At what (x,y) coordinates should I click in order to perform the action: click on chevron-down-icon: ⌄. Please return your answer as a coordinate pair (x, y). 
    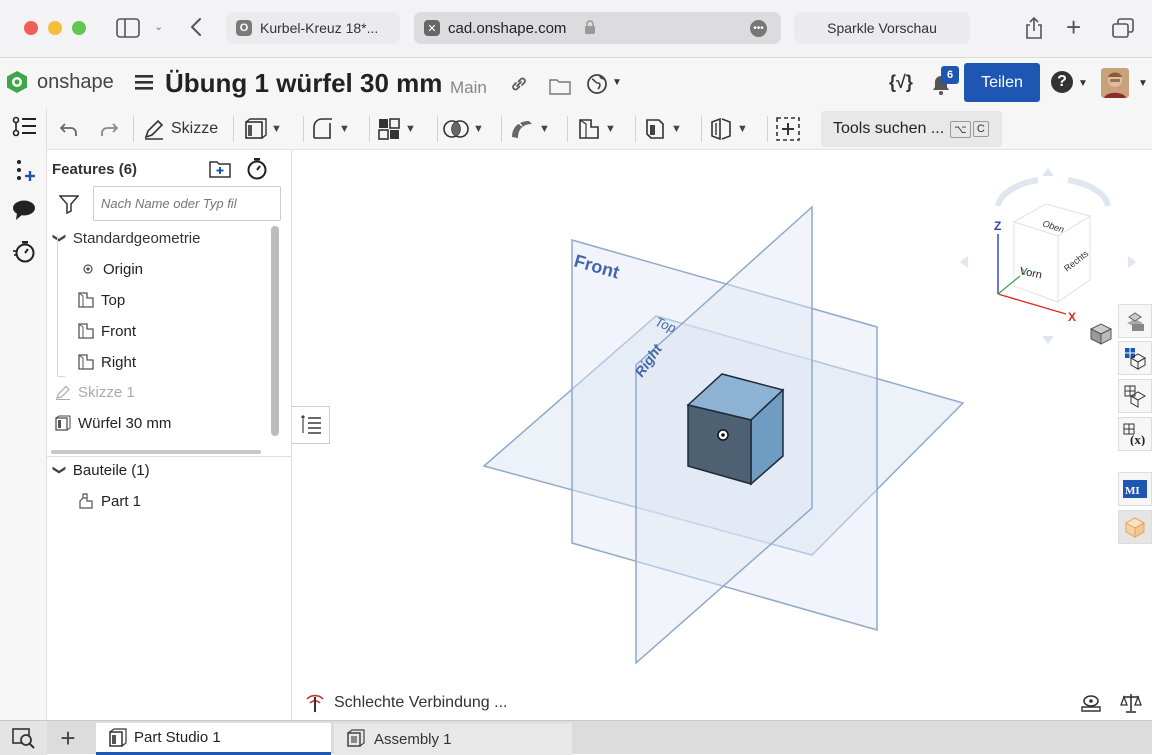
    Looking at the image, I should click on (158, 26).